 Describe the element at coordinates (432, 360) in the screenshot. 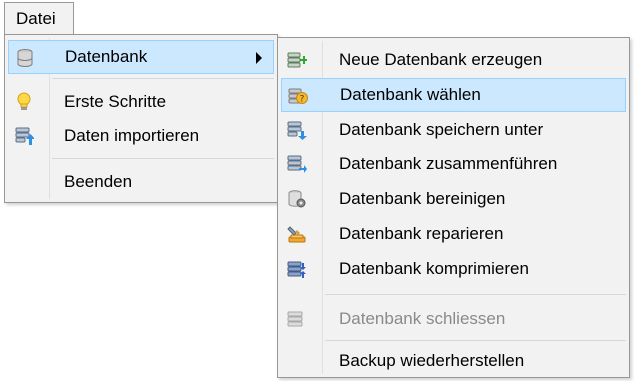

I see `menu-item-label: Backup wiederherstellen` at that location.